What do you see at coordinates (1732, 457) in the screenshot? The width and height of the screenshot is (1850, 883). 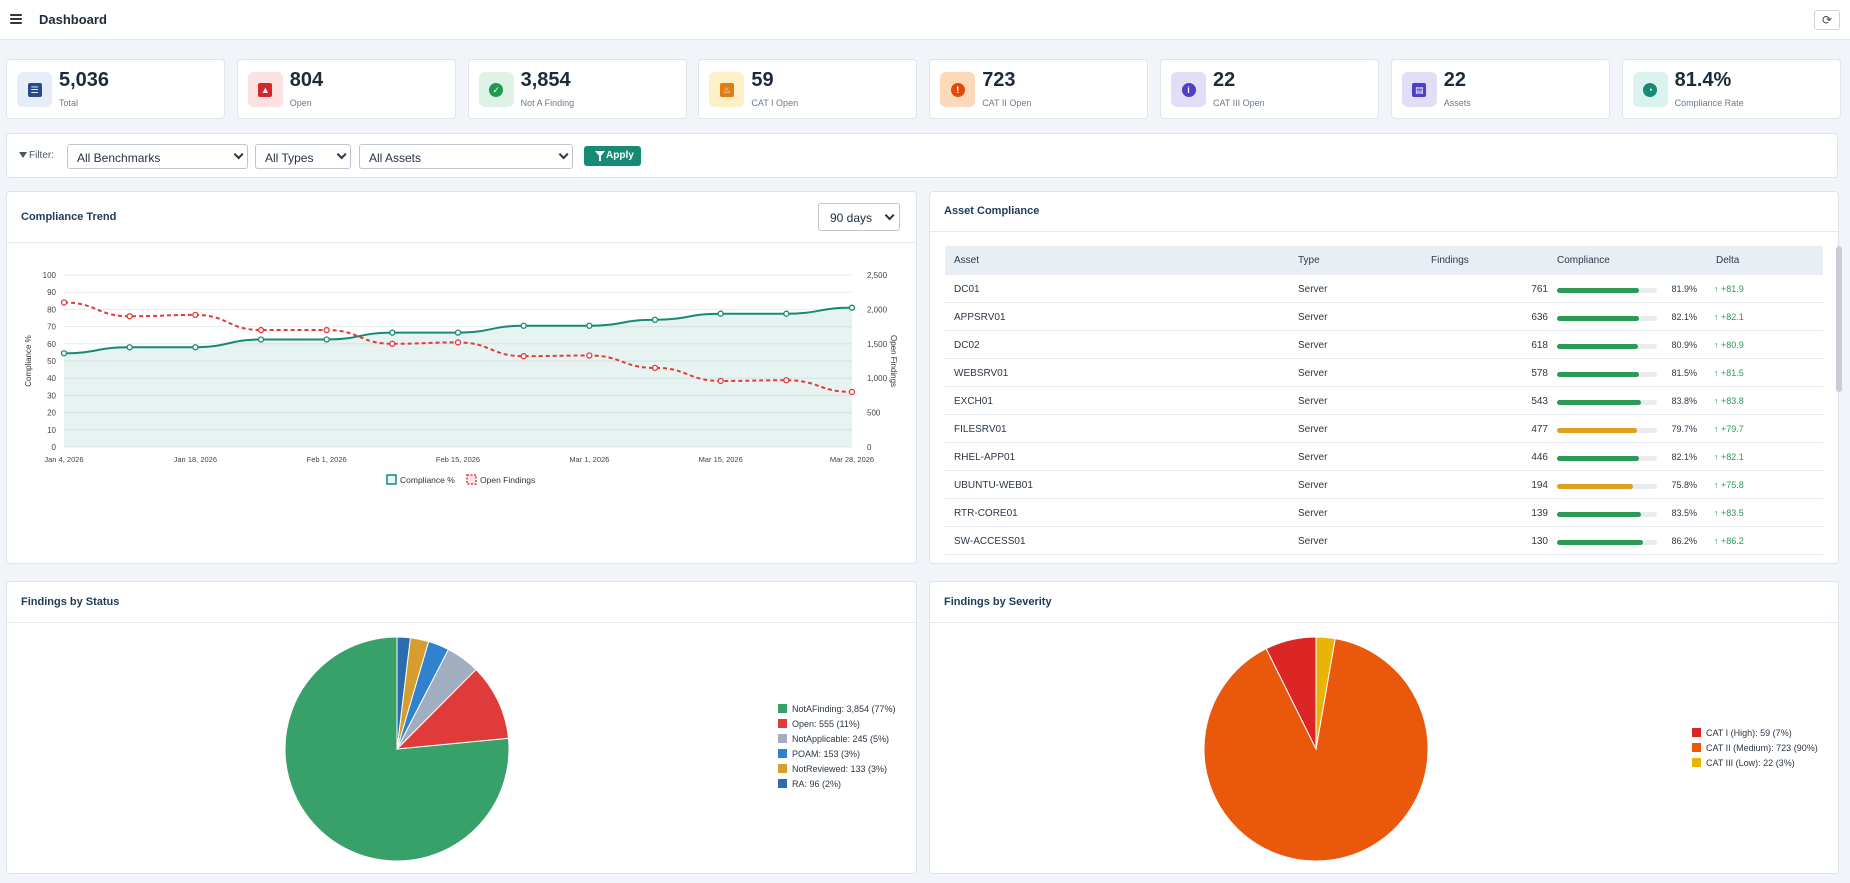 I see `delta-text: +82.1` at bounding box center [1732, 457].